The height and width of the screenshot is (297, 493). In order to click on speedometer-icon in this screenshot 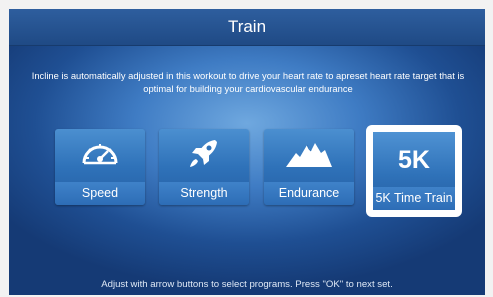, I will do `click(100, 155)`.